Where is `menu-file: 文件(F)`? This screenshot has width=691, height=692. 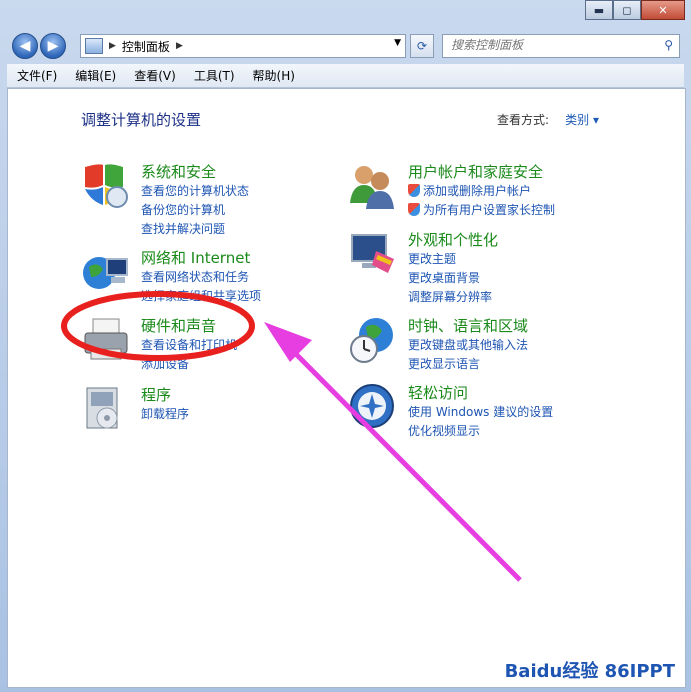
menu-file: 文件(F) is located at coordinates (36, 75).